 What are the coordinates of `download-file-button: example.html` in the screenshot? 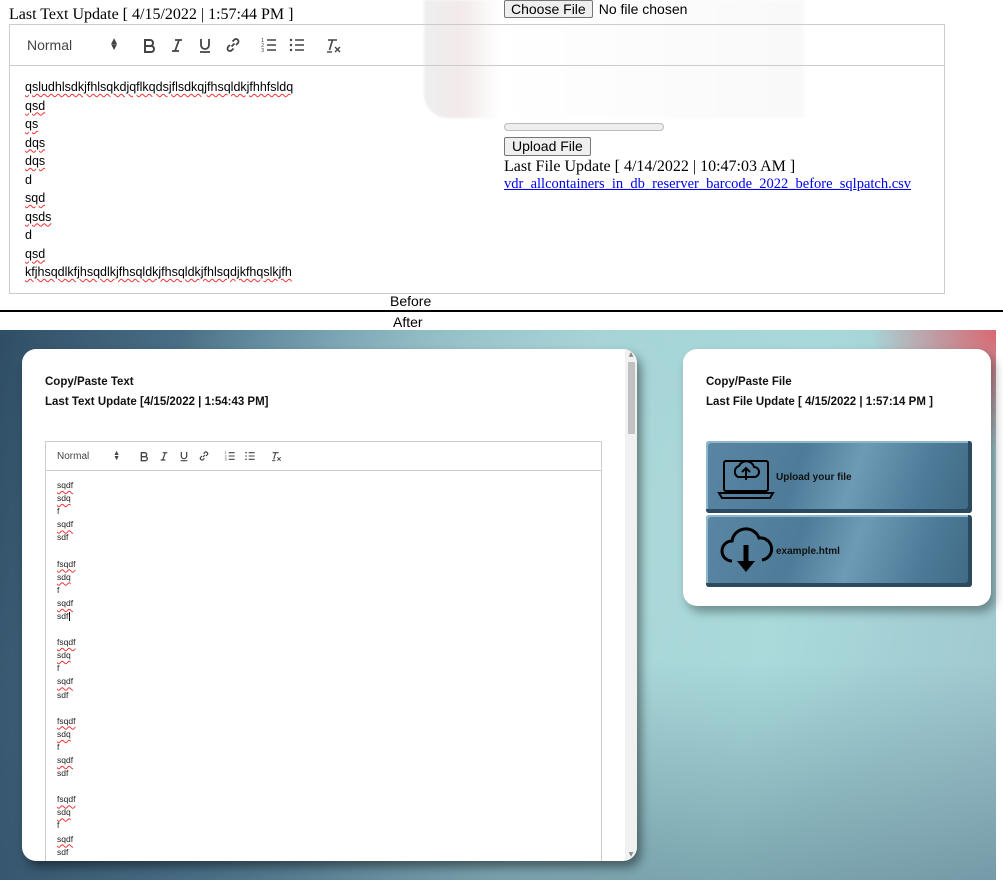 It's located at (839, 551).